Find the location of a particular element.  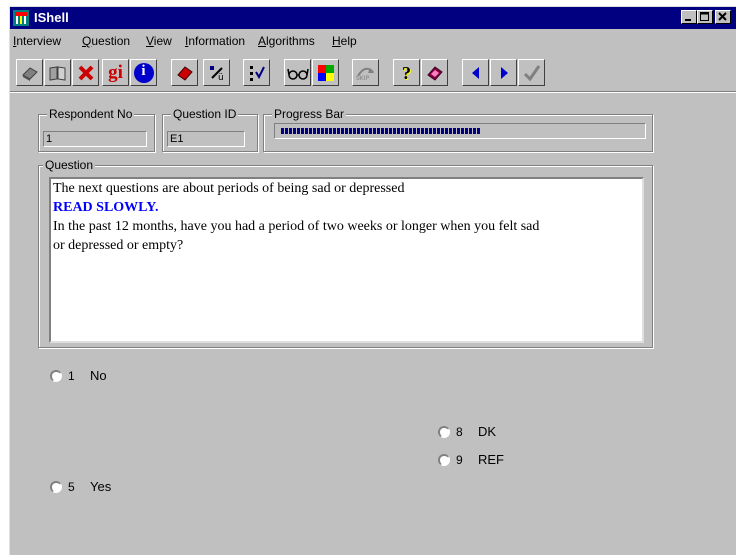

percent-icon: ü is located at coordinates (216, 74).